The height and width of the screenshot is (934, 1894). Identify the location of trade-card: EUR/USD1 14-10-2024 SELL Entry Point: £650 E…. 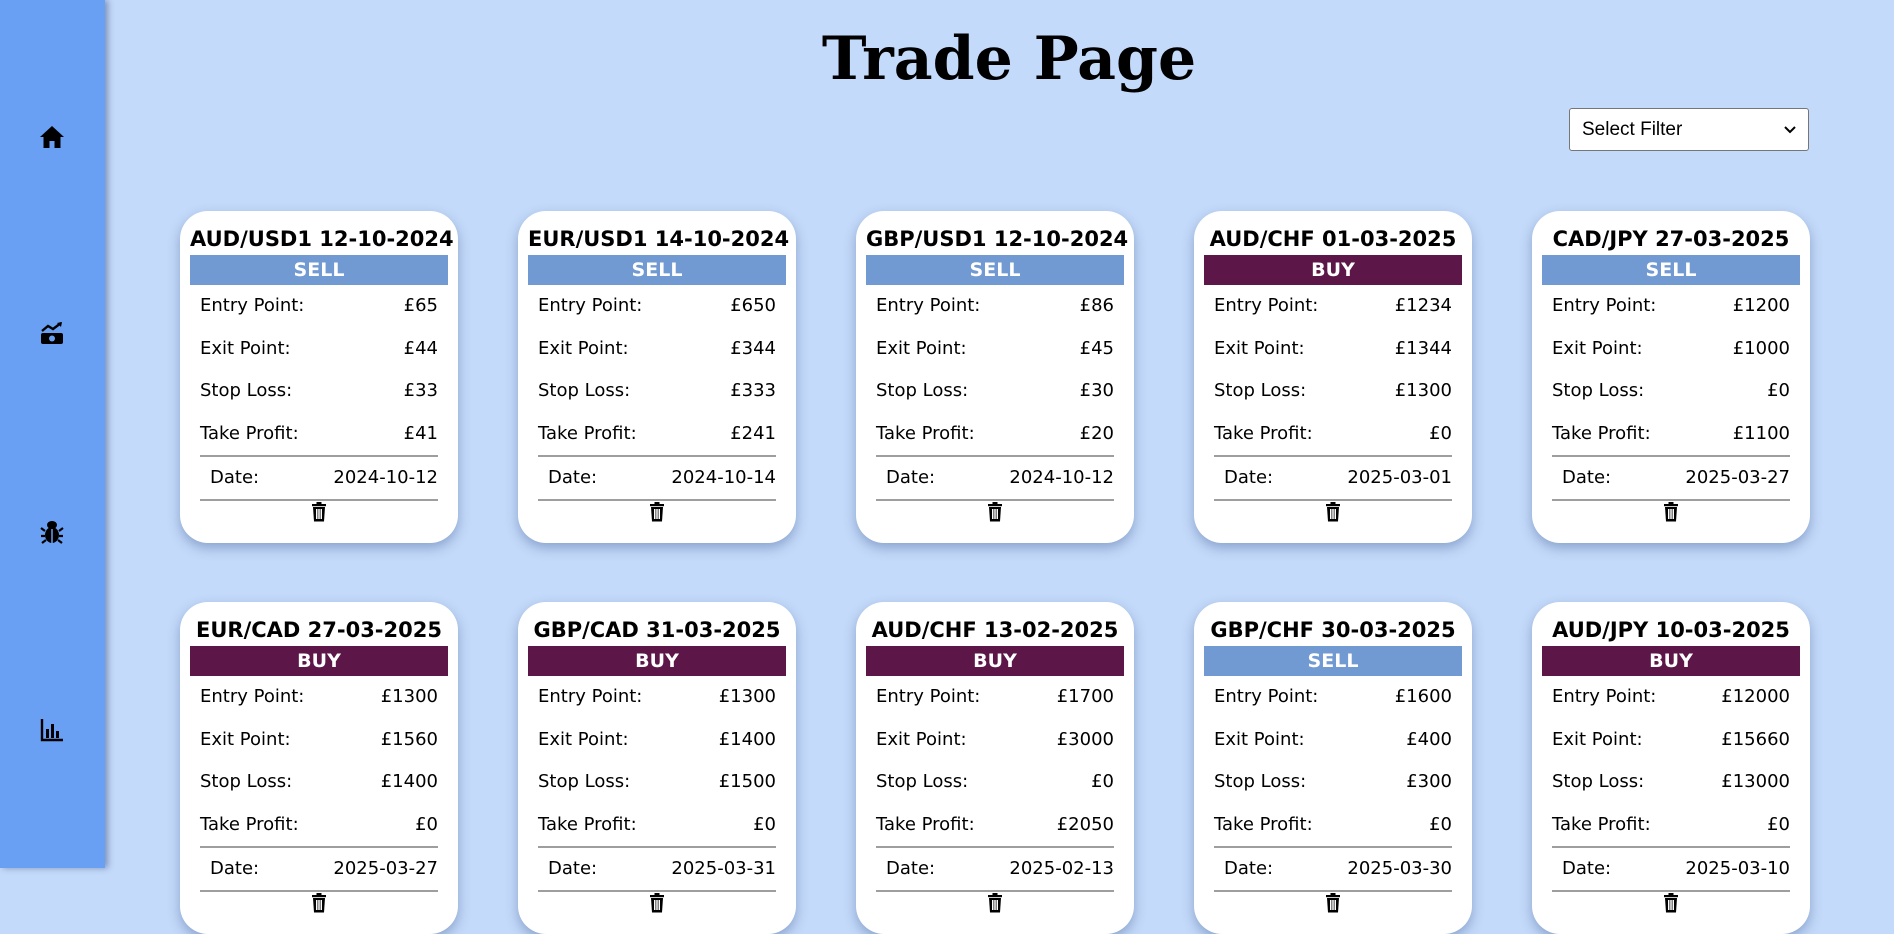
(657, 377).